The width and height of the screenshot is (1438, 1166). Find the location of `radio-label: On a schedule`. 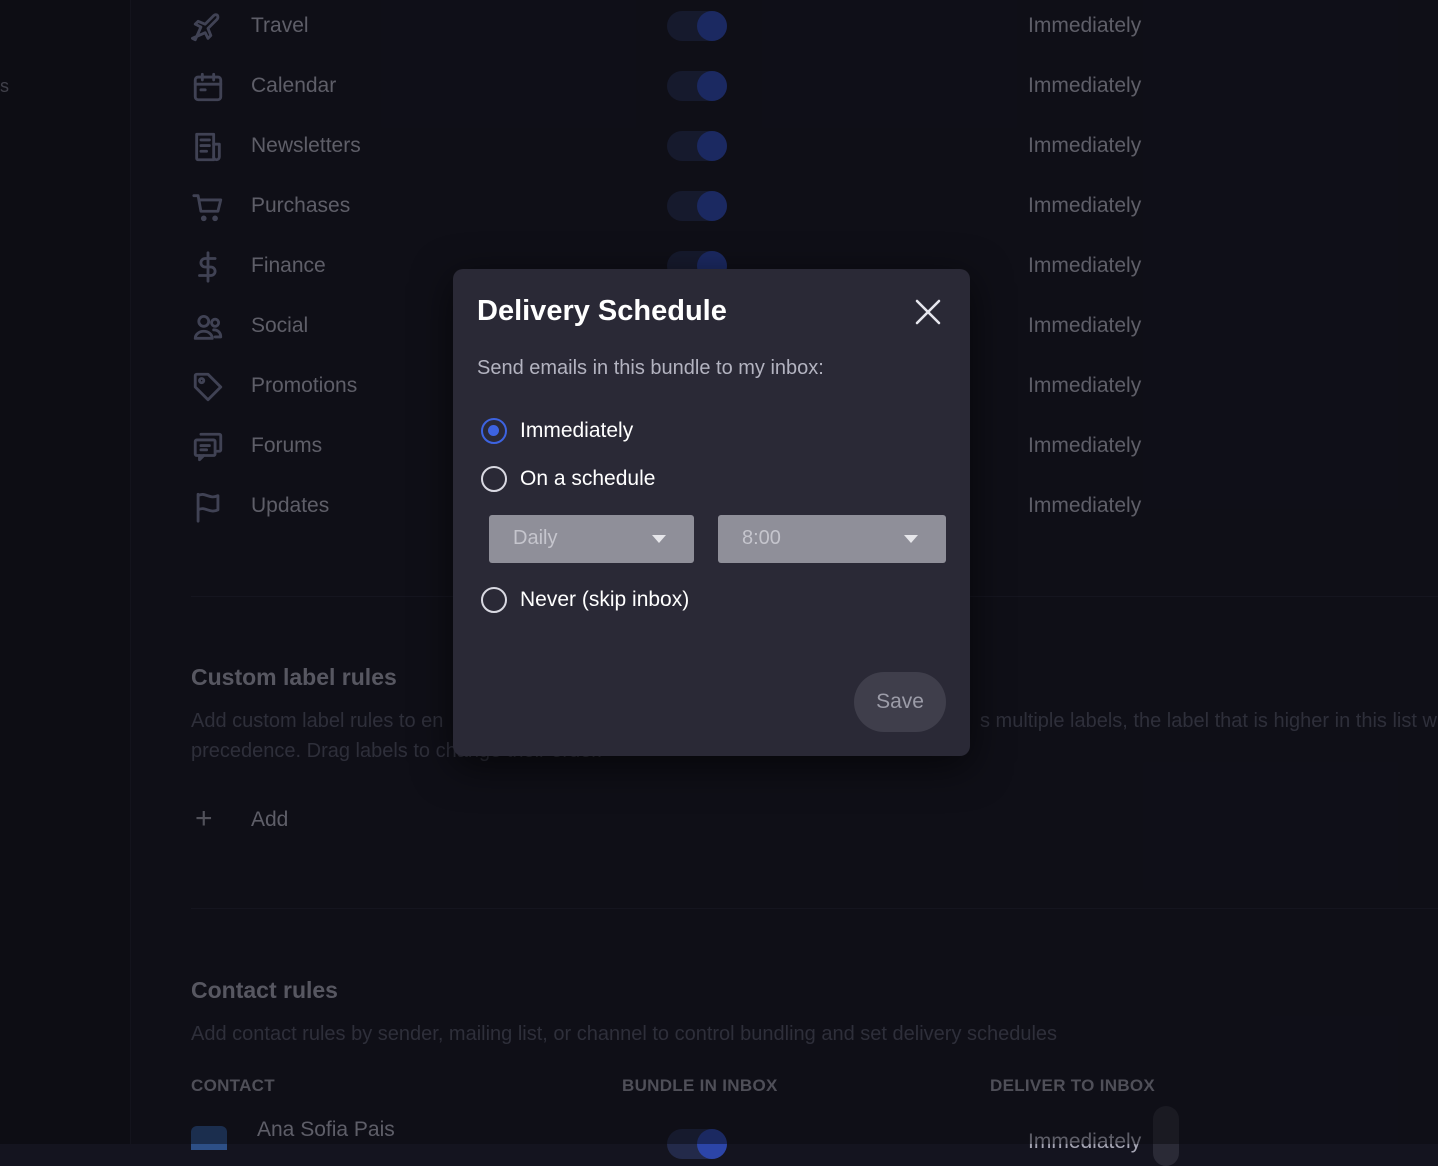

radio-label: On a schedule is located at coordinates (588, 478).